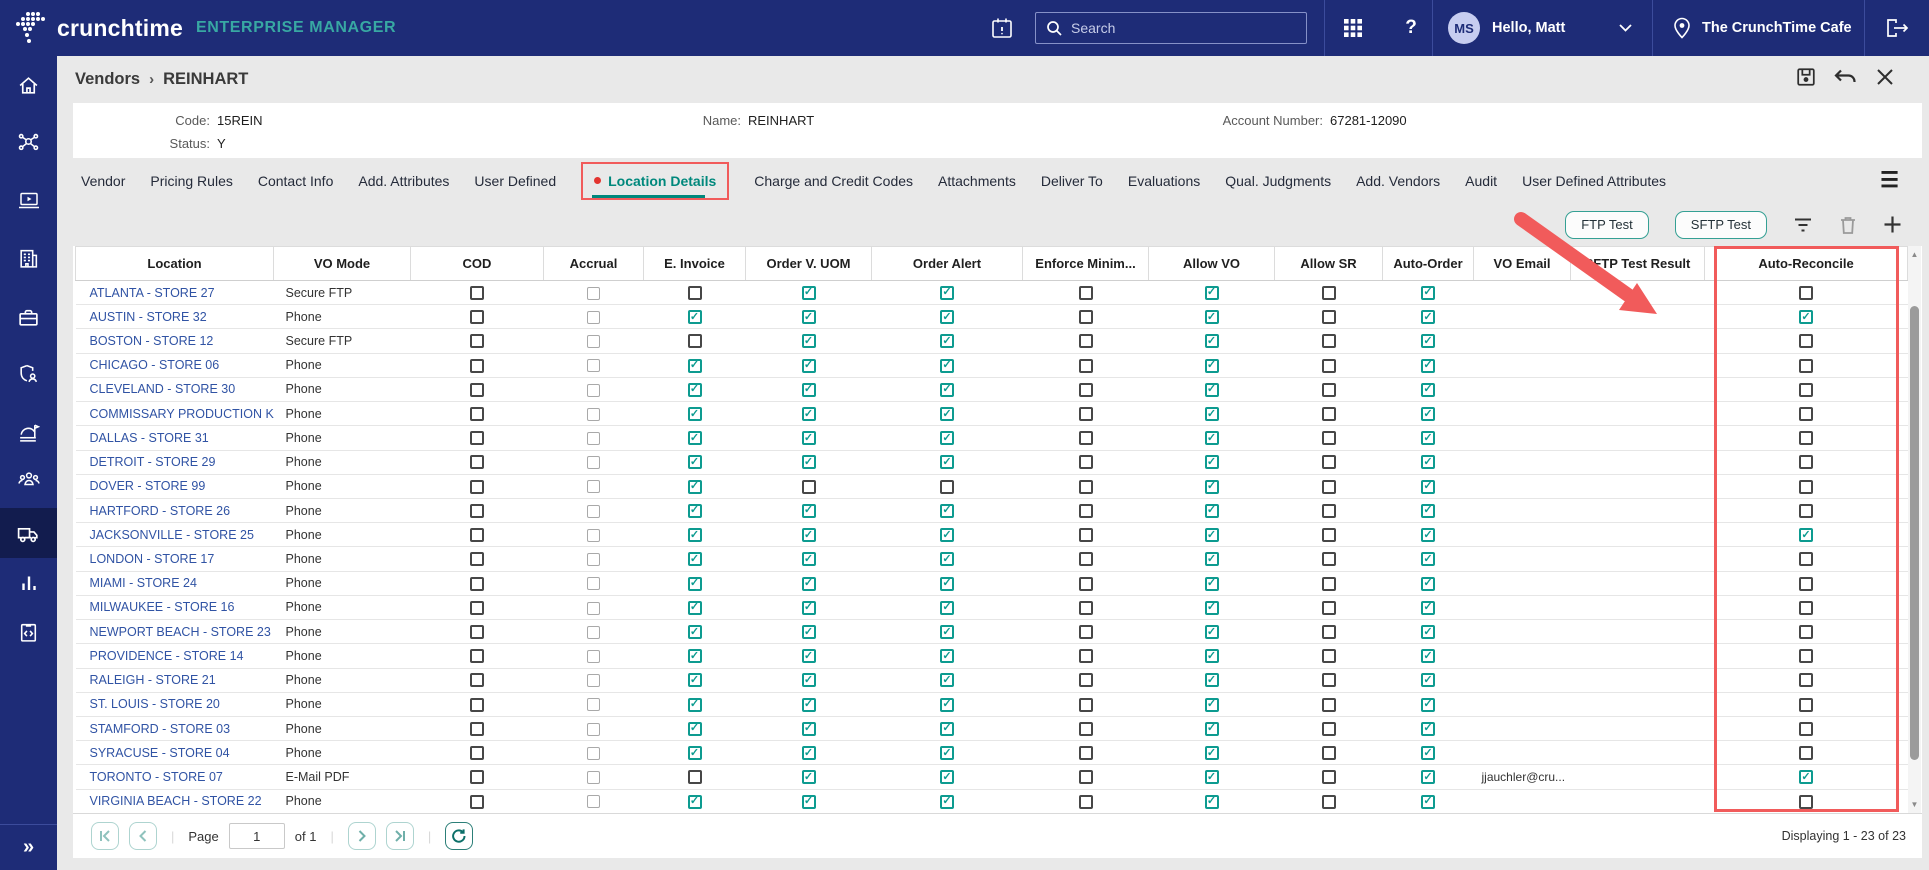 The height and width of the screenshot is (870, 1929). What do you see at coordinates (477, 263) in the screenshot?
I see `column-header-cod: COD` at bounding box center [477, 263].